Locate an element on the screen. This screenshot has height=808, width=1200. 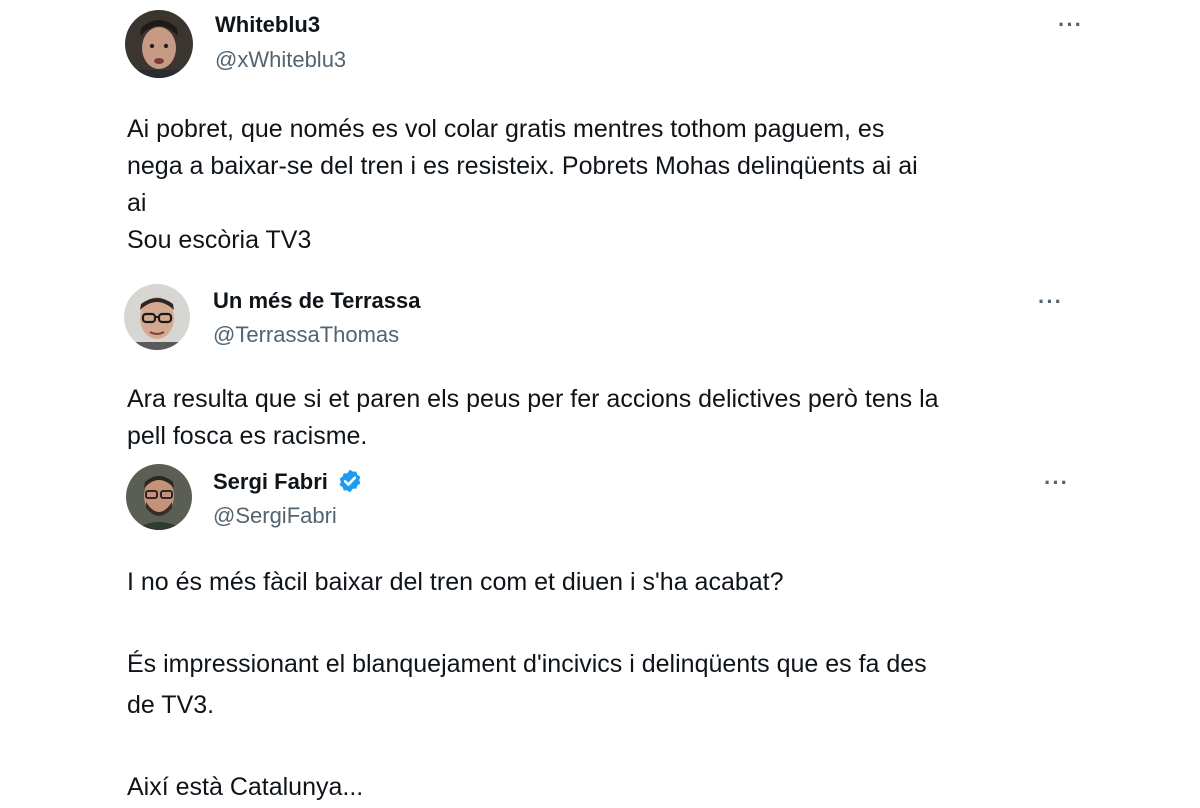
user-handle: @xWhiteblu3 is located at coordinates (280, 60).